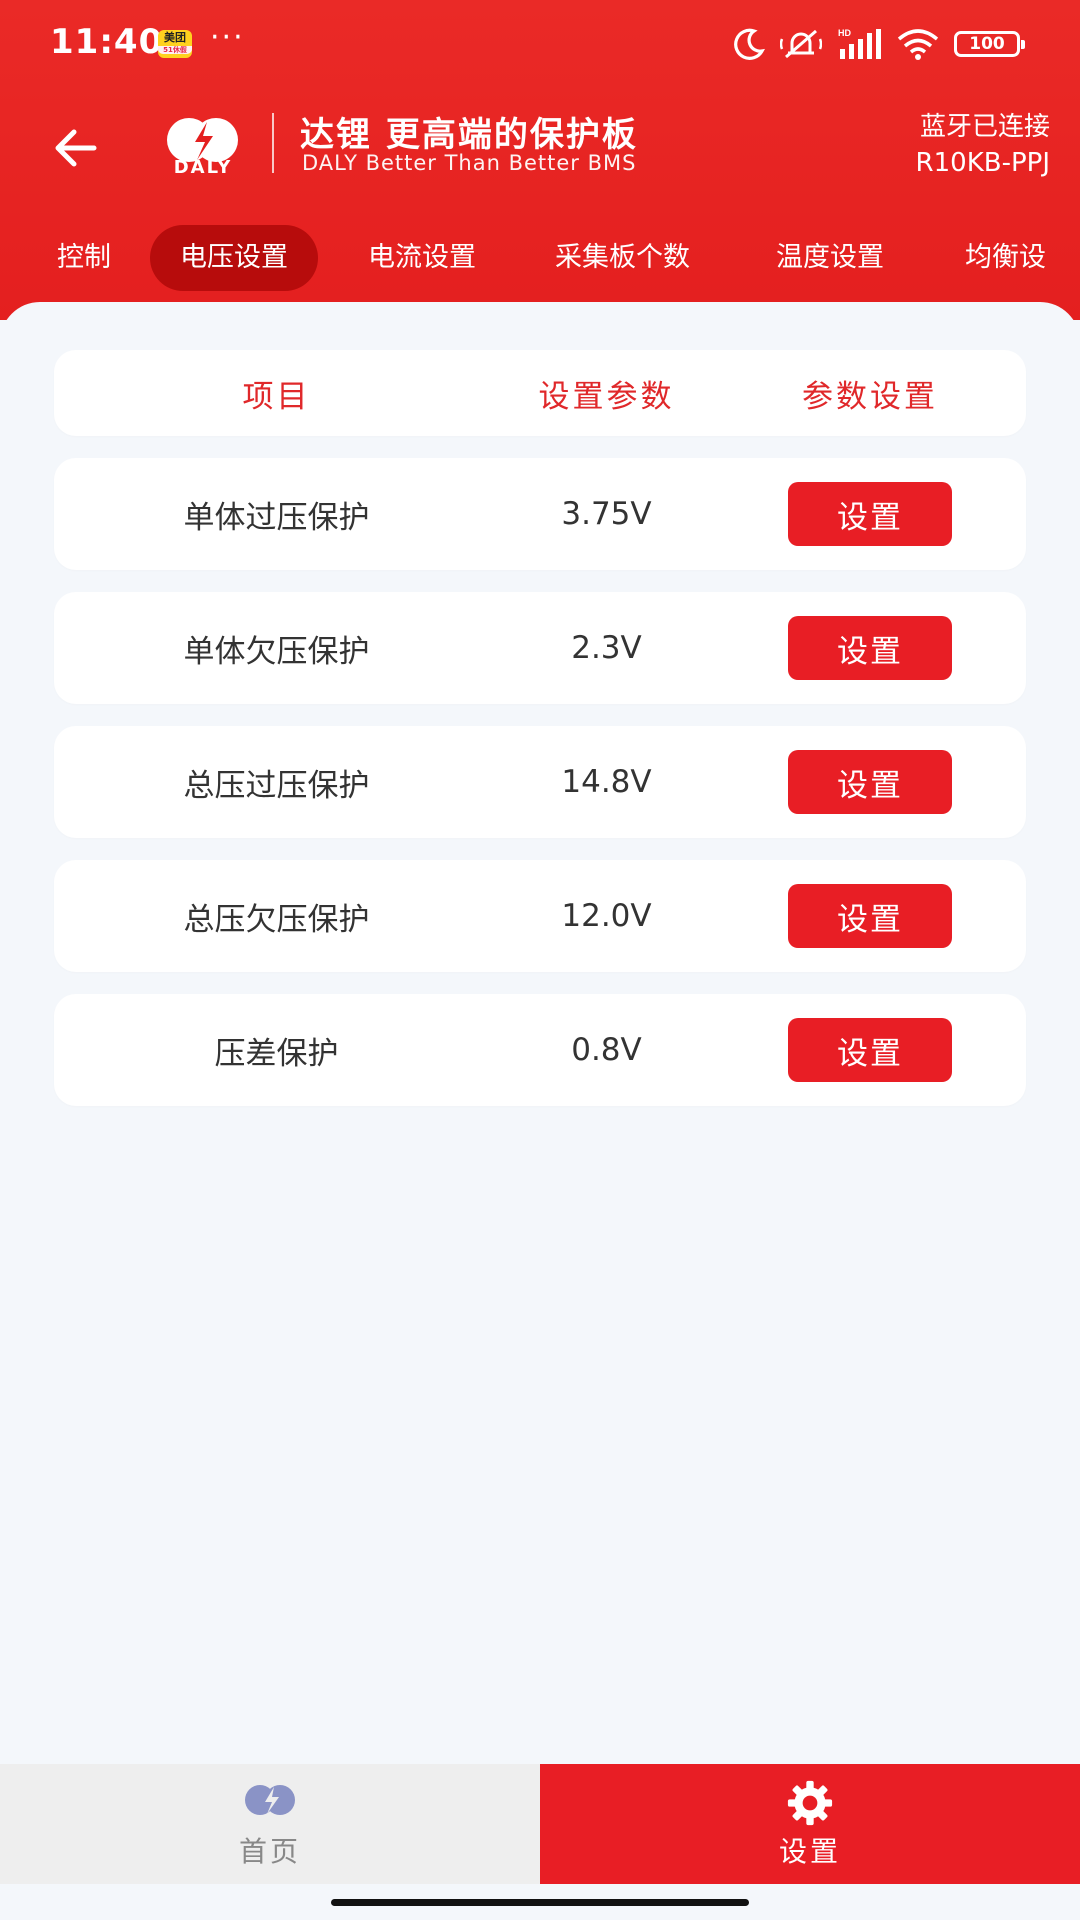 This screenshot has width=1080, height=1920. I want to click on brand-subtitle: DALY Better Than Better BMS, so click(469, 163).